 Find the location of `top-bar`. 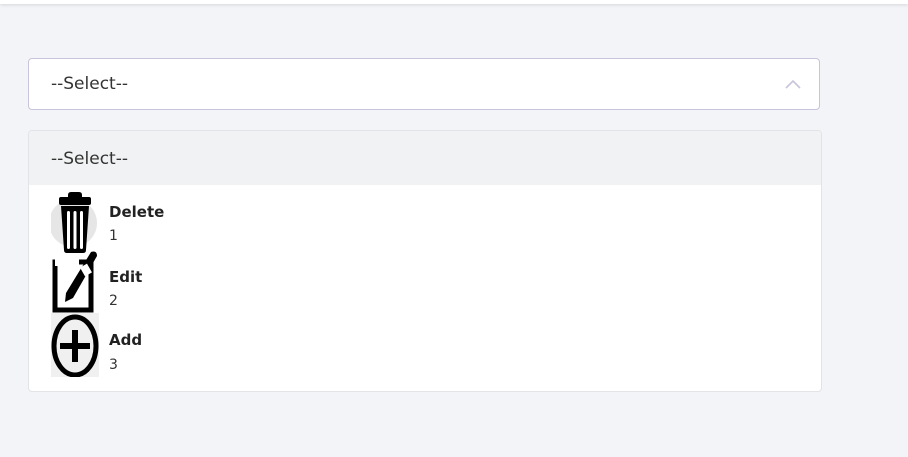

top-bar is located at coordinates (454, 2).